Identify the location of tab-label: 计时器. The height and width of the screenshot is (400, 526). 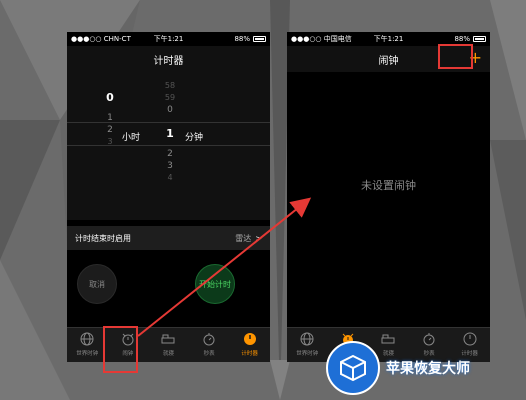
(249, 354).